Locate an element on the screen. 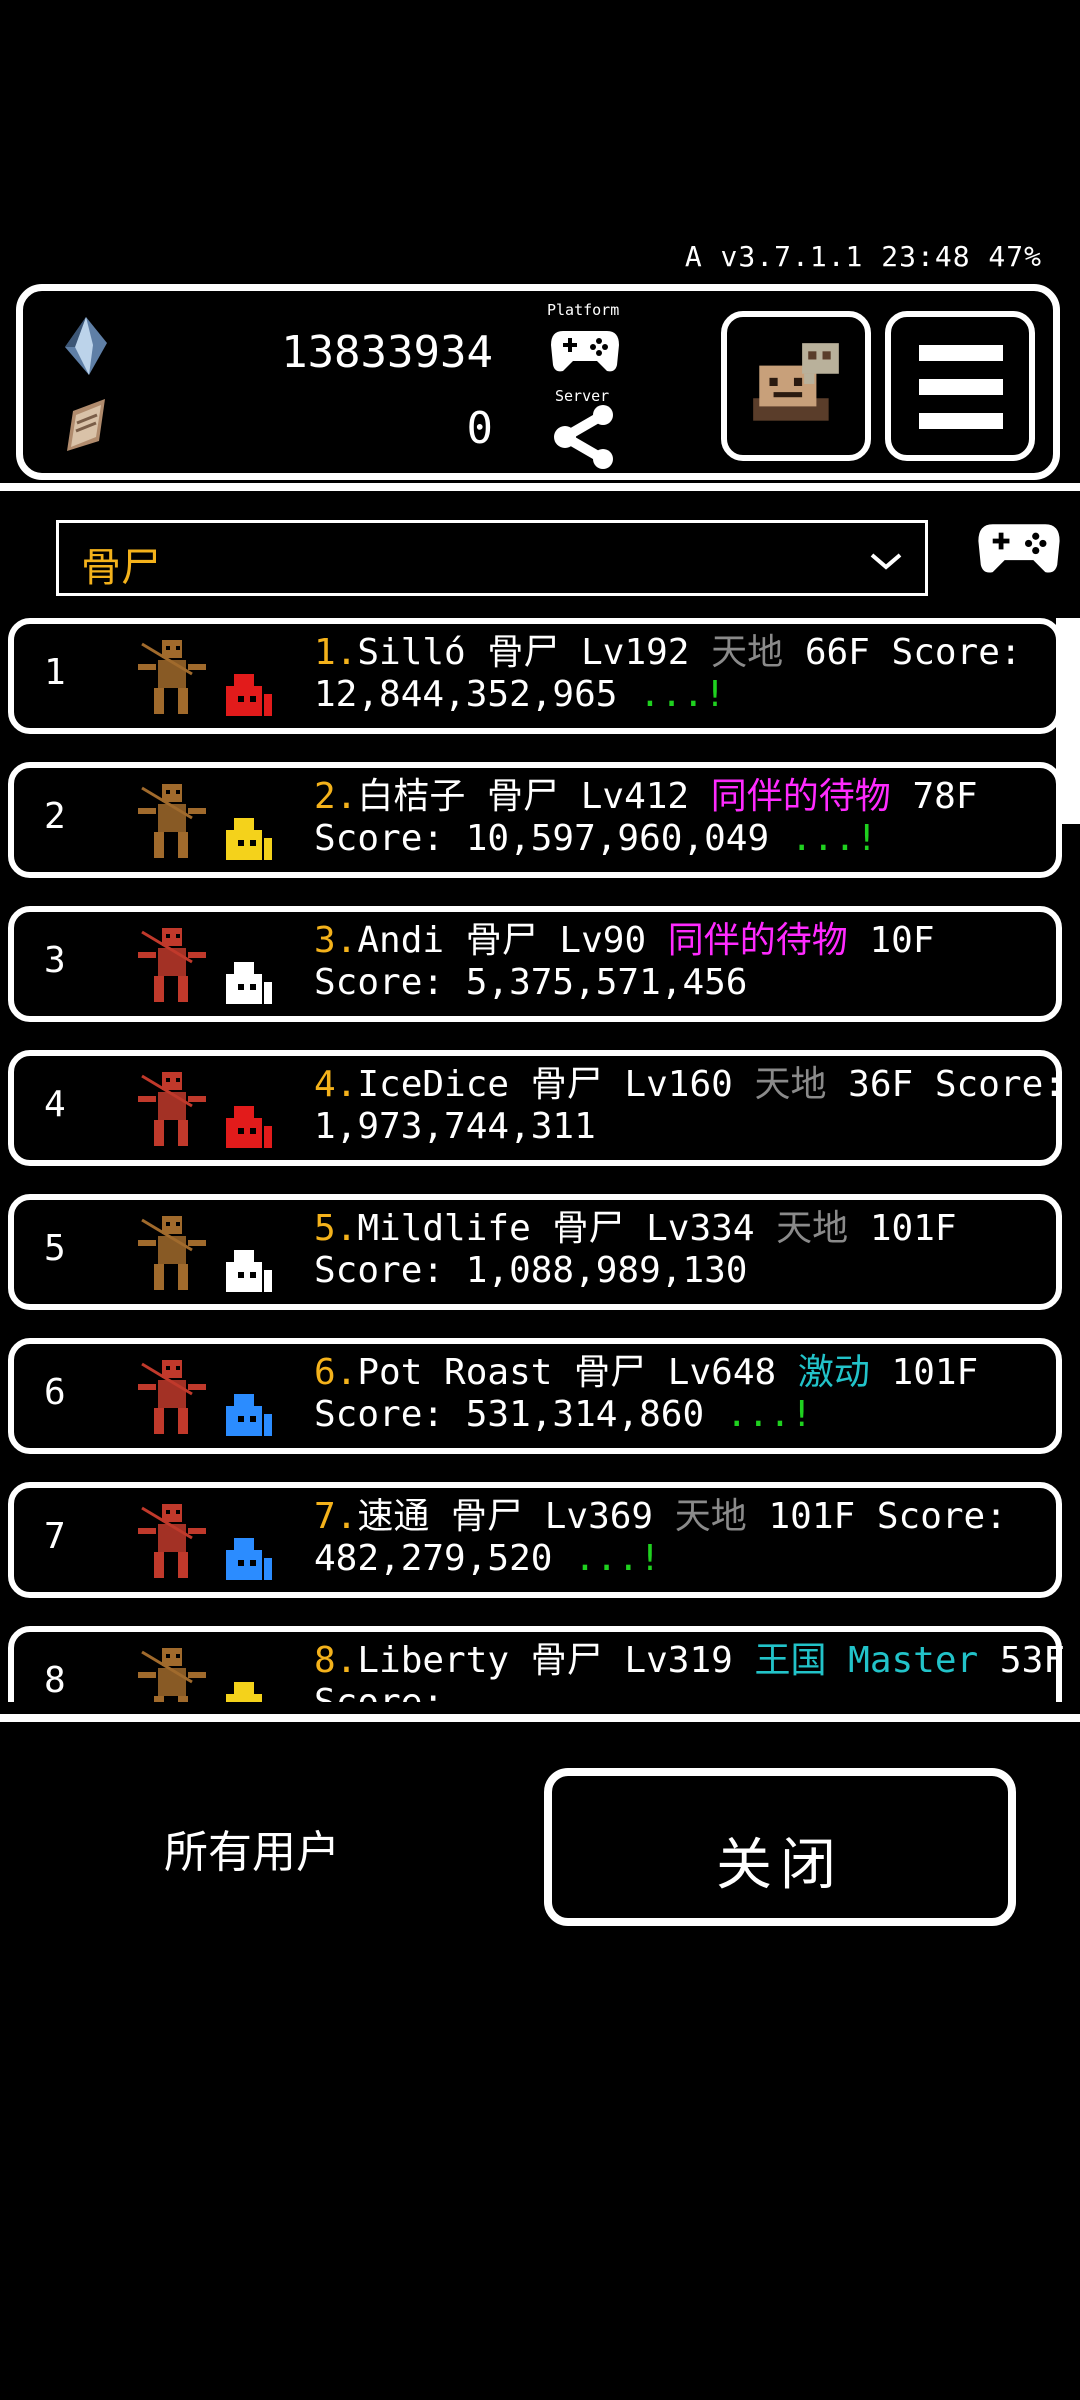  class-filter-dropdown: 骨尸 is located at coordinates (492, 558).